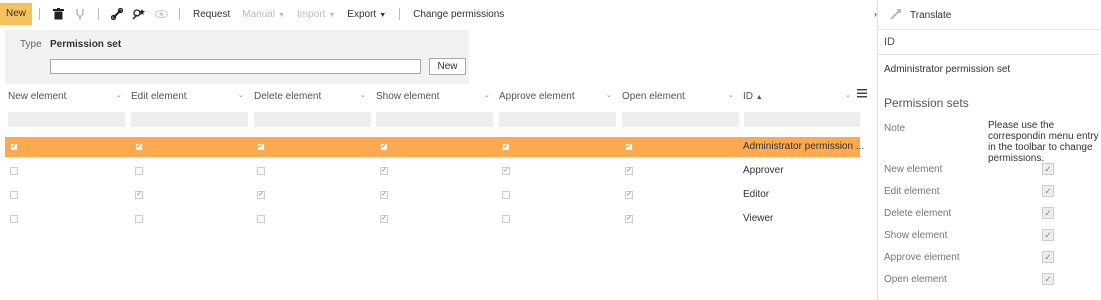 The image size is (1101, 300). Describe the element at coordinates (311, 14) in the screenshot. I see `import-label: Import` at that location.